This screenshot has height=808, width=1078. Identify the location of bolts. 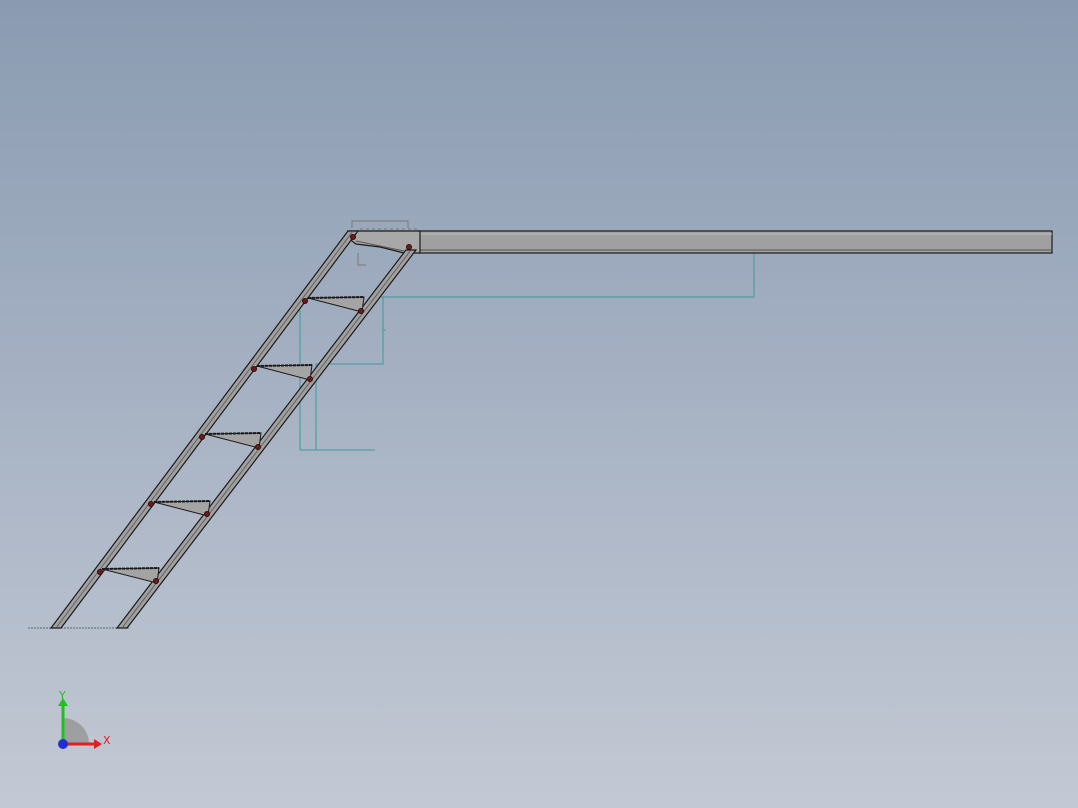
(254, 409).